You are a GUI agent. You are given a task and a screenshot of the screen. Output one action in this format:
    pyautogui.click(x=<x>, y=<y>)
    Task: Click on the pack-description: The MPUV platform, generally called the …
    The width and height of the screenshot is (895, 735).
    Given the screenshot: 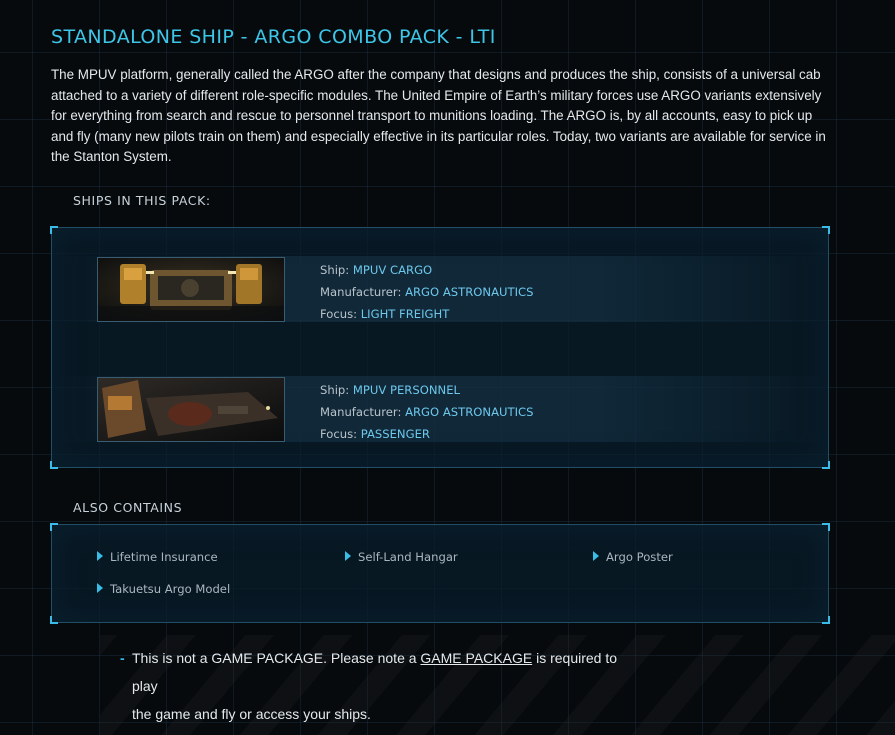 What is the action you would take?
    pyautogui.click(x=438, y=116)
    